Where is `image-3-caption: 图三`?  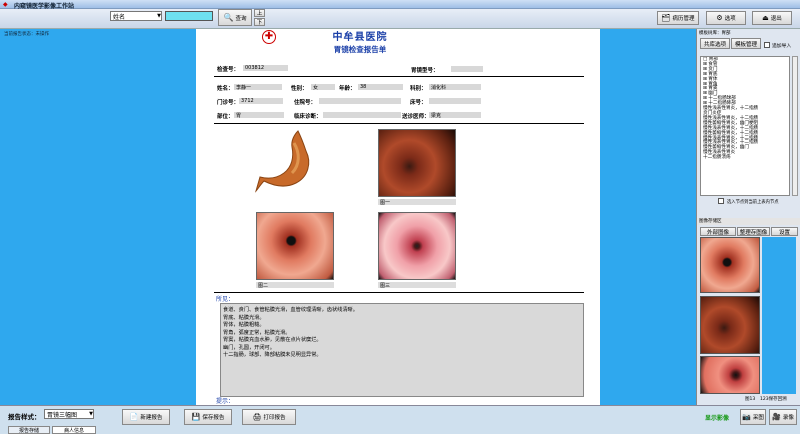 image-3-caption: 图三 is located at coordinates (417, 285).